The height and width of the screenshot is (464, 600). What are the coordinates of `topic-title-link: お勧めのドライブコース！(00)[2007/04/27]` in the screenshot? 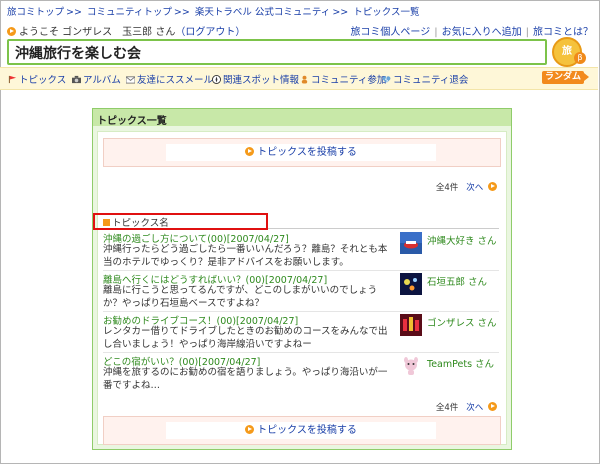 It's located at (200, 320).